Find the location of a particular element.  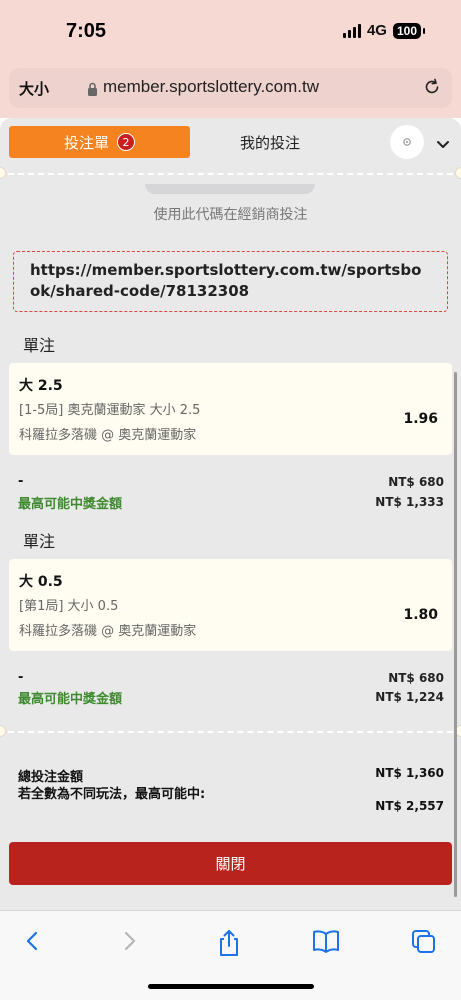

back-icon is located at coordinates (32, 943).